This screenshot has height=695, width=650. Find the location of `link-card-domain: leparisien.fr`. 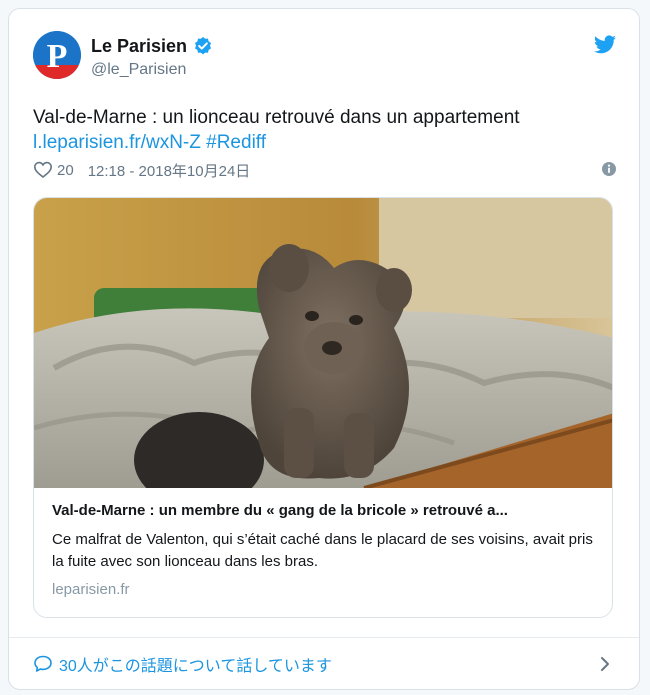

link-card-domain: leparisien.fr is located at coordinates (91, 589).